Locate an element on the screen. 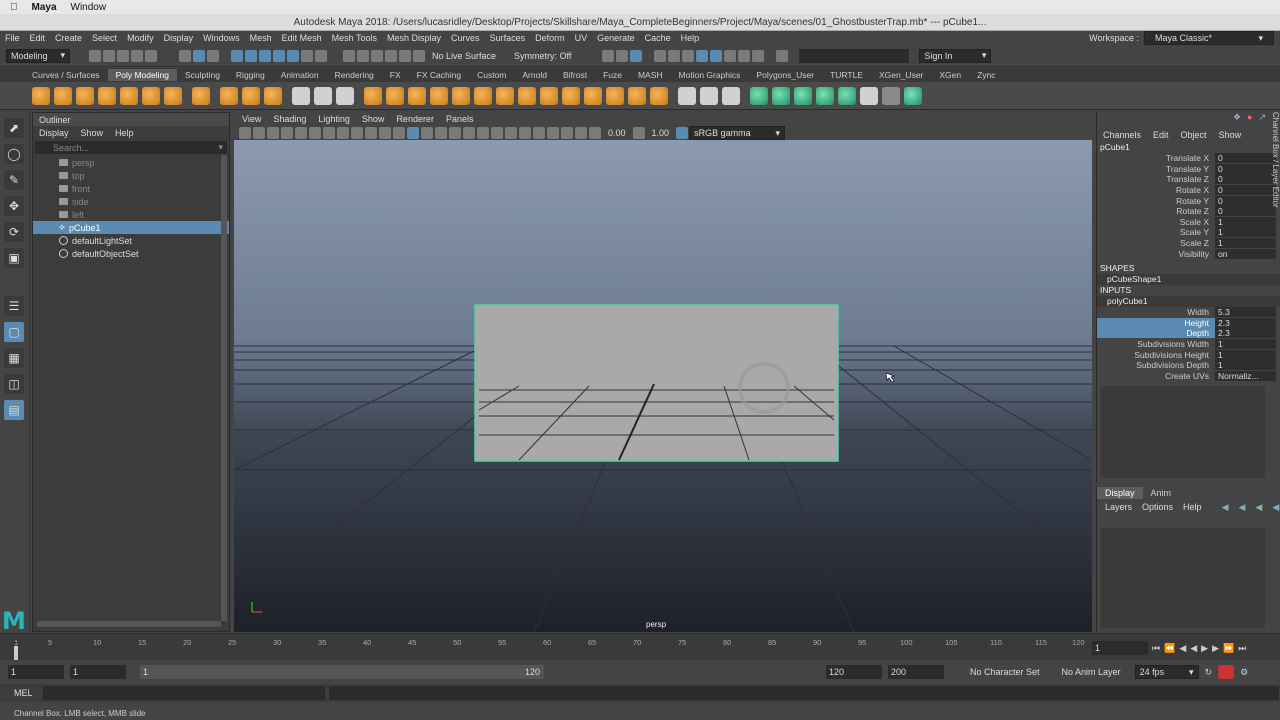 This screenshot has height=720, width=1280. merge-icon is located at coordinates (637, 95).